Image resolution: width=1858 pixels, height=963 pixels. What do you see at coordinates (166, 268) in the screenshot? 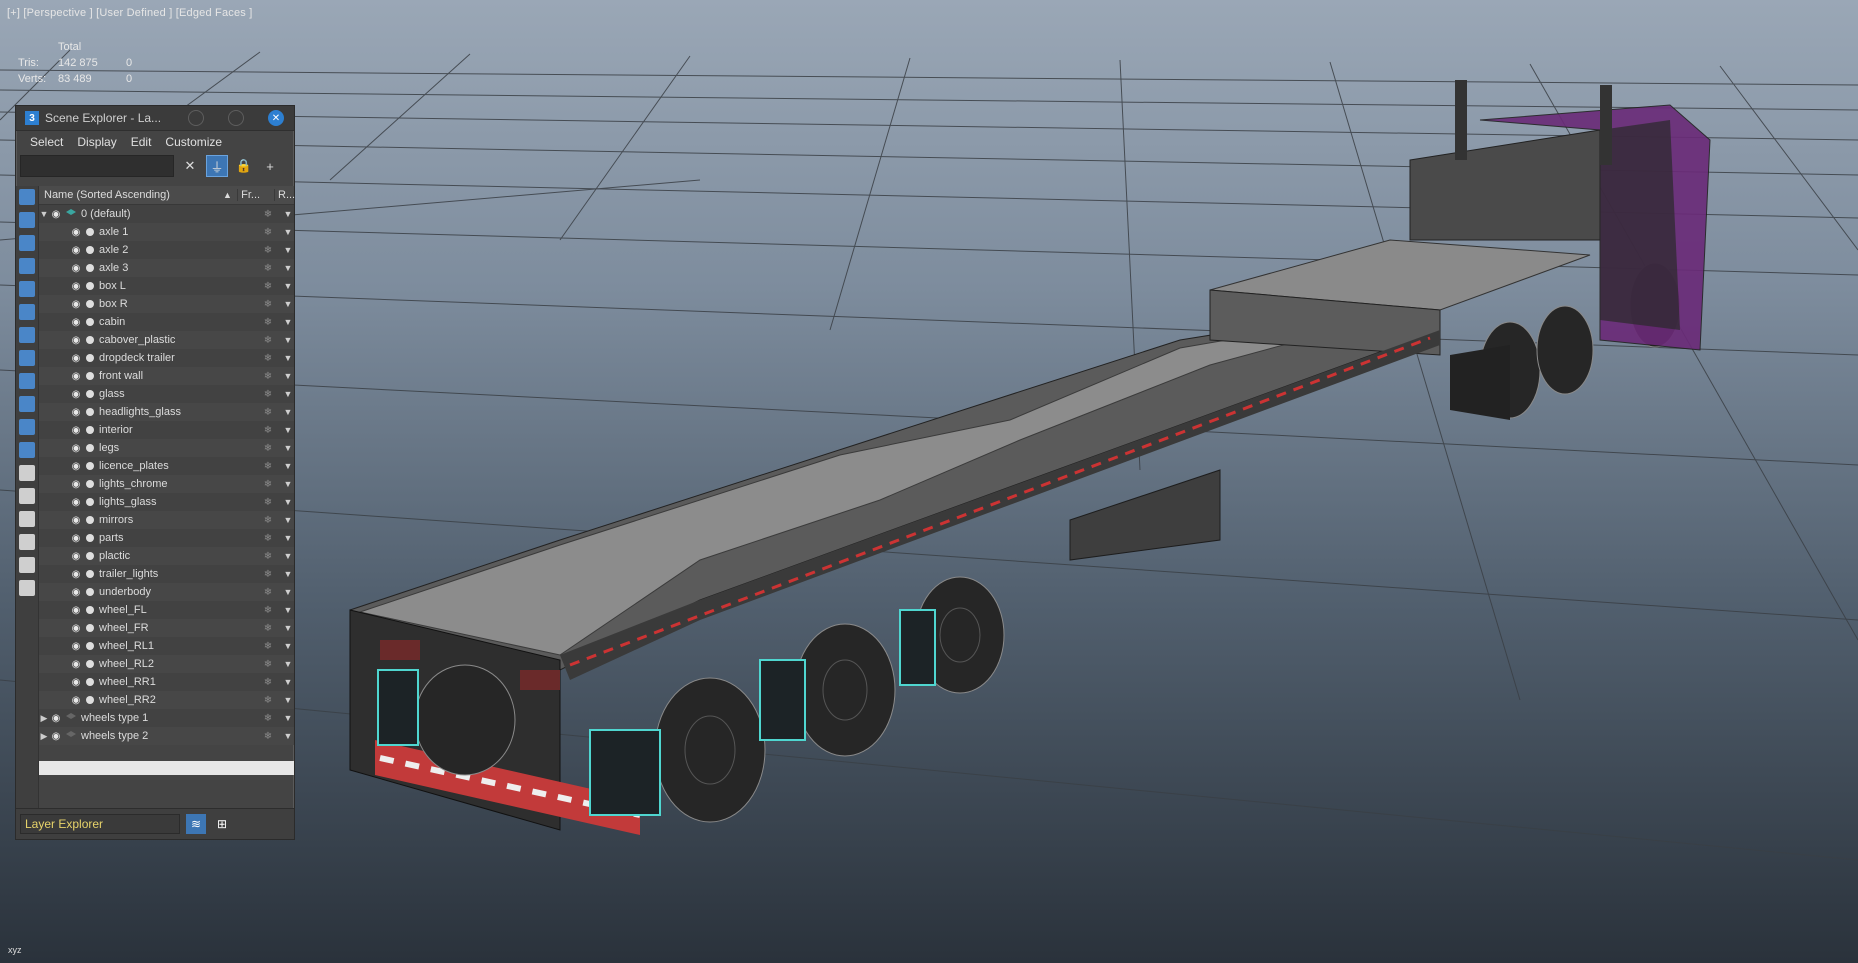
I see `object-row: ◉ axle 3 ❄ ▼` at bounding box center [166, 268].